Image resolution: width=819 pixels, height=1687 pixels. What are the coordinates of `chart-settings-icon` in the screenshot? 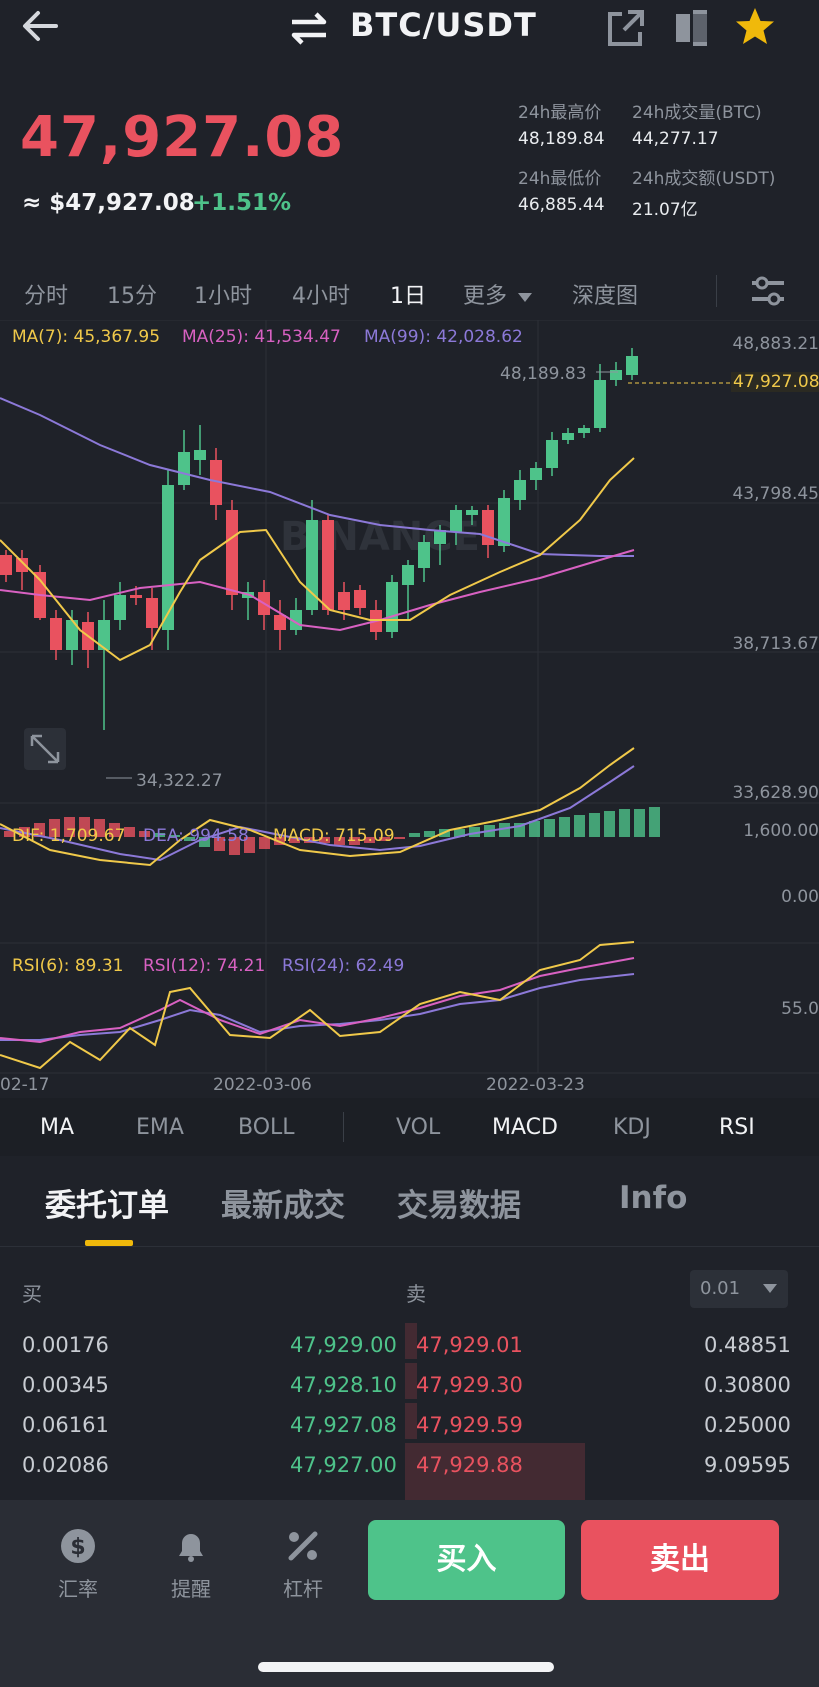 It's located at (768, 291).